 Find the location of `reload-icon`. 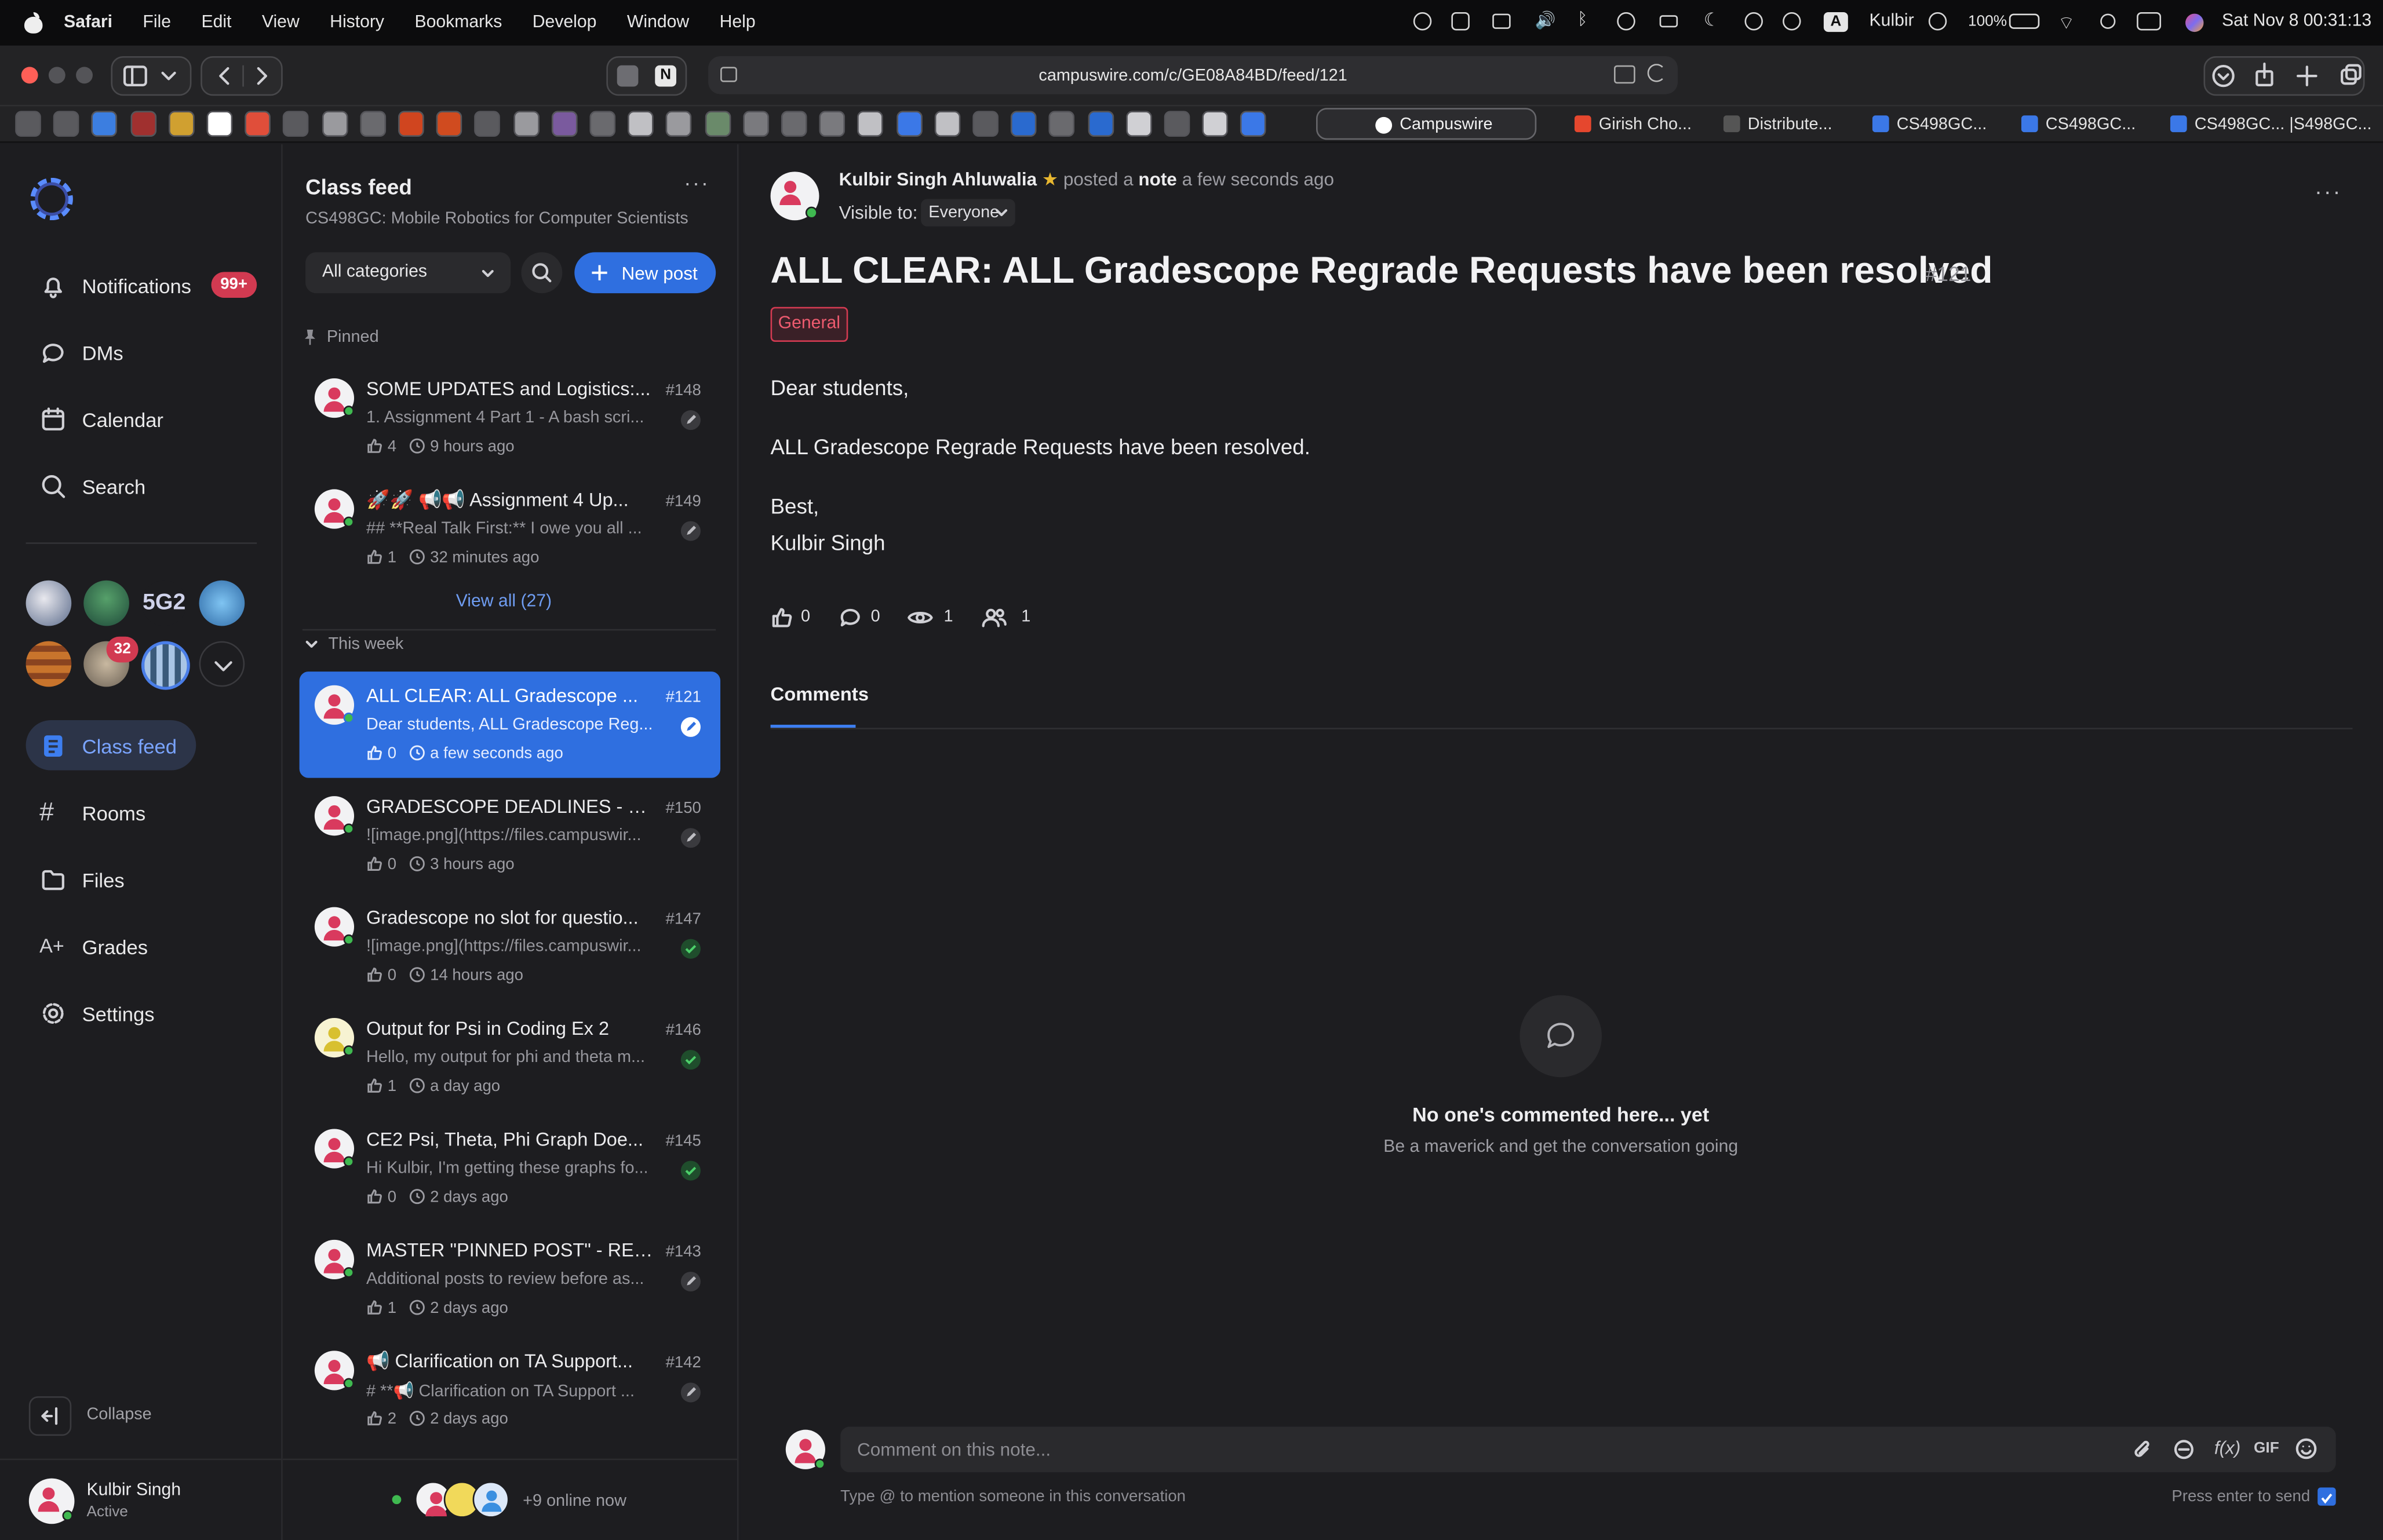

reload-icon is located at coordinates (1657, 73).